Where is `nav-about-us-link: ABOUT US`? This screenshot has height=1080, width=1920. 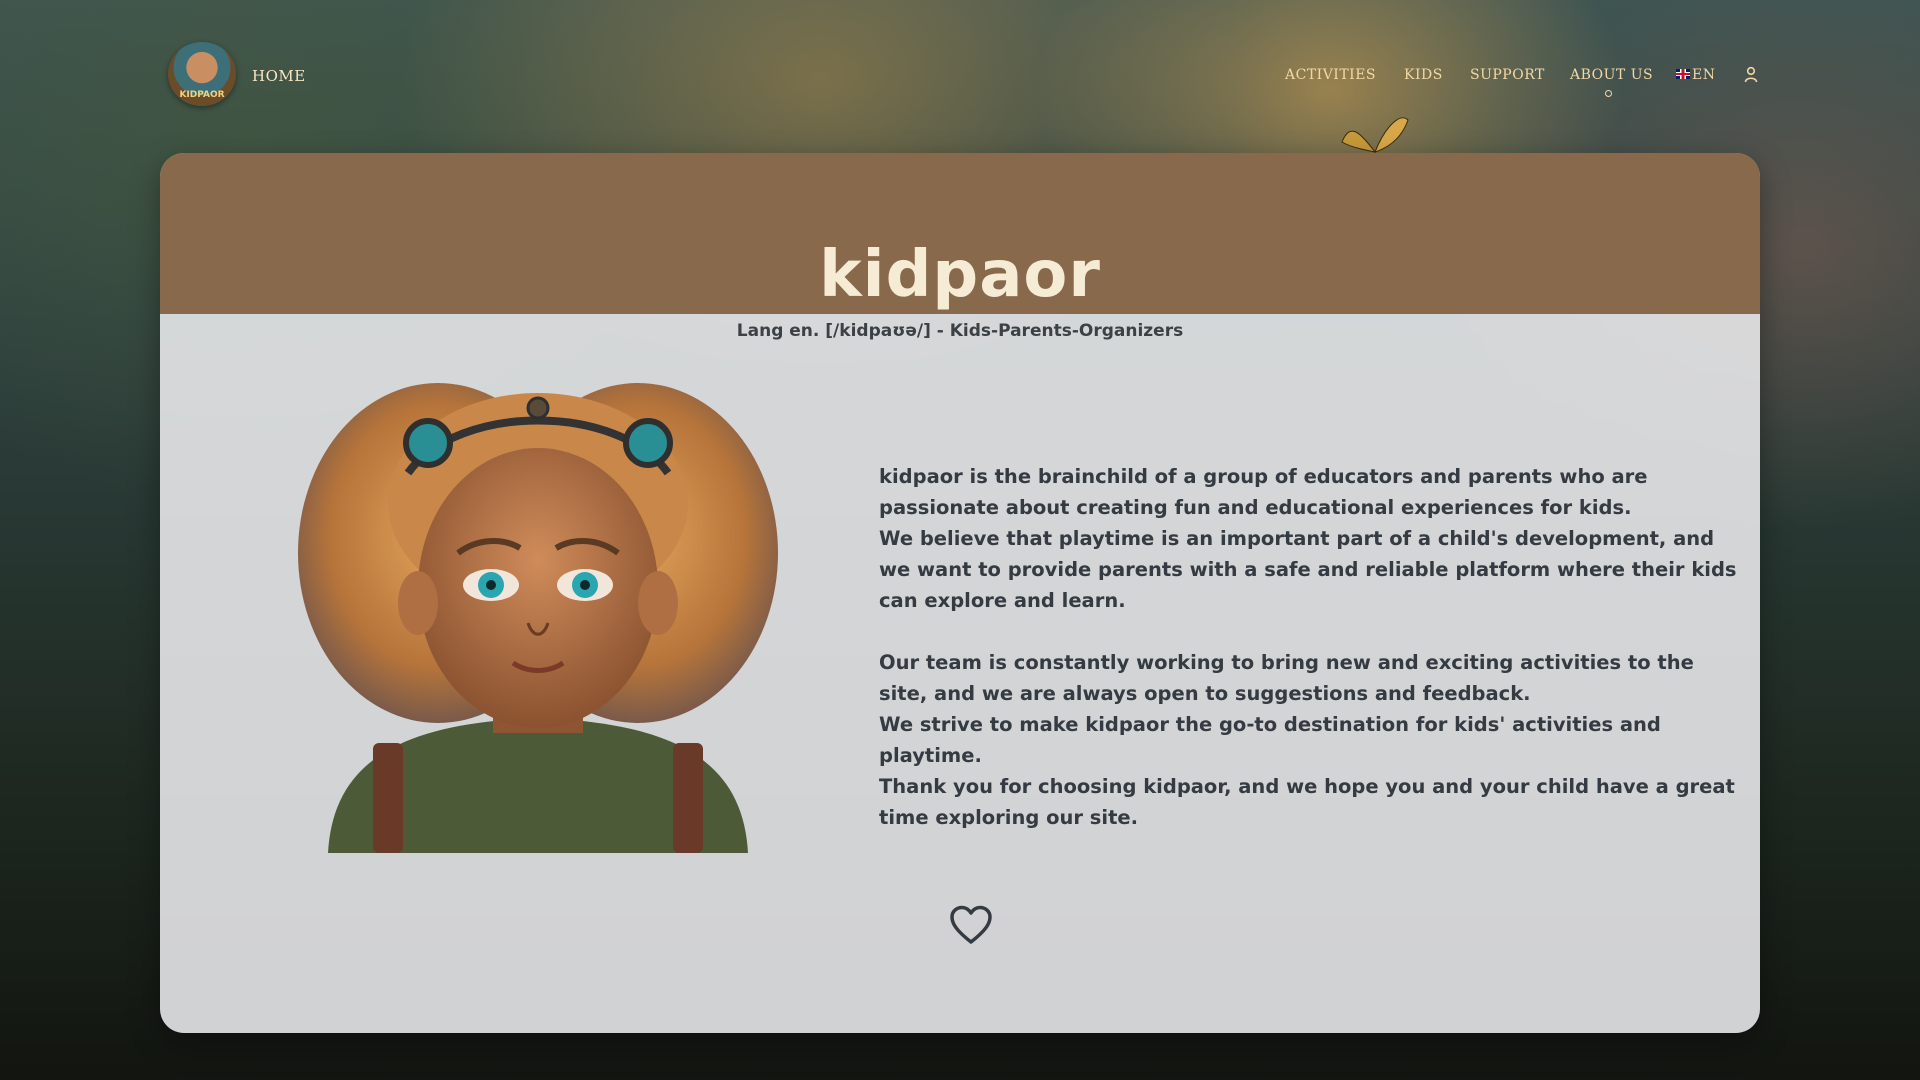 nav-about-us-link: ABOUT US is located at coordinates (1611, 75).